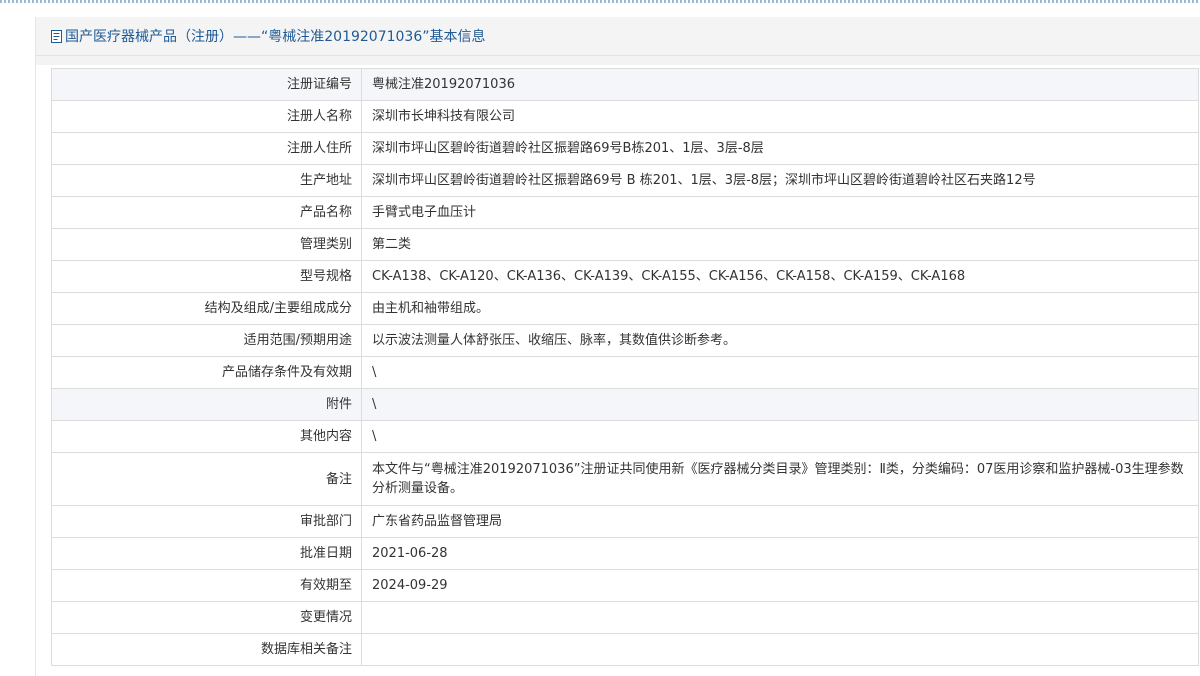 The width and height of the screenshot is (1200, 676). I want to click on row-label: 批准日期, so click(206, 553).